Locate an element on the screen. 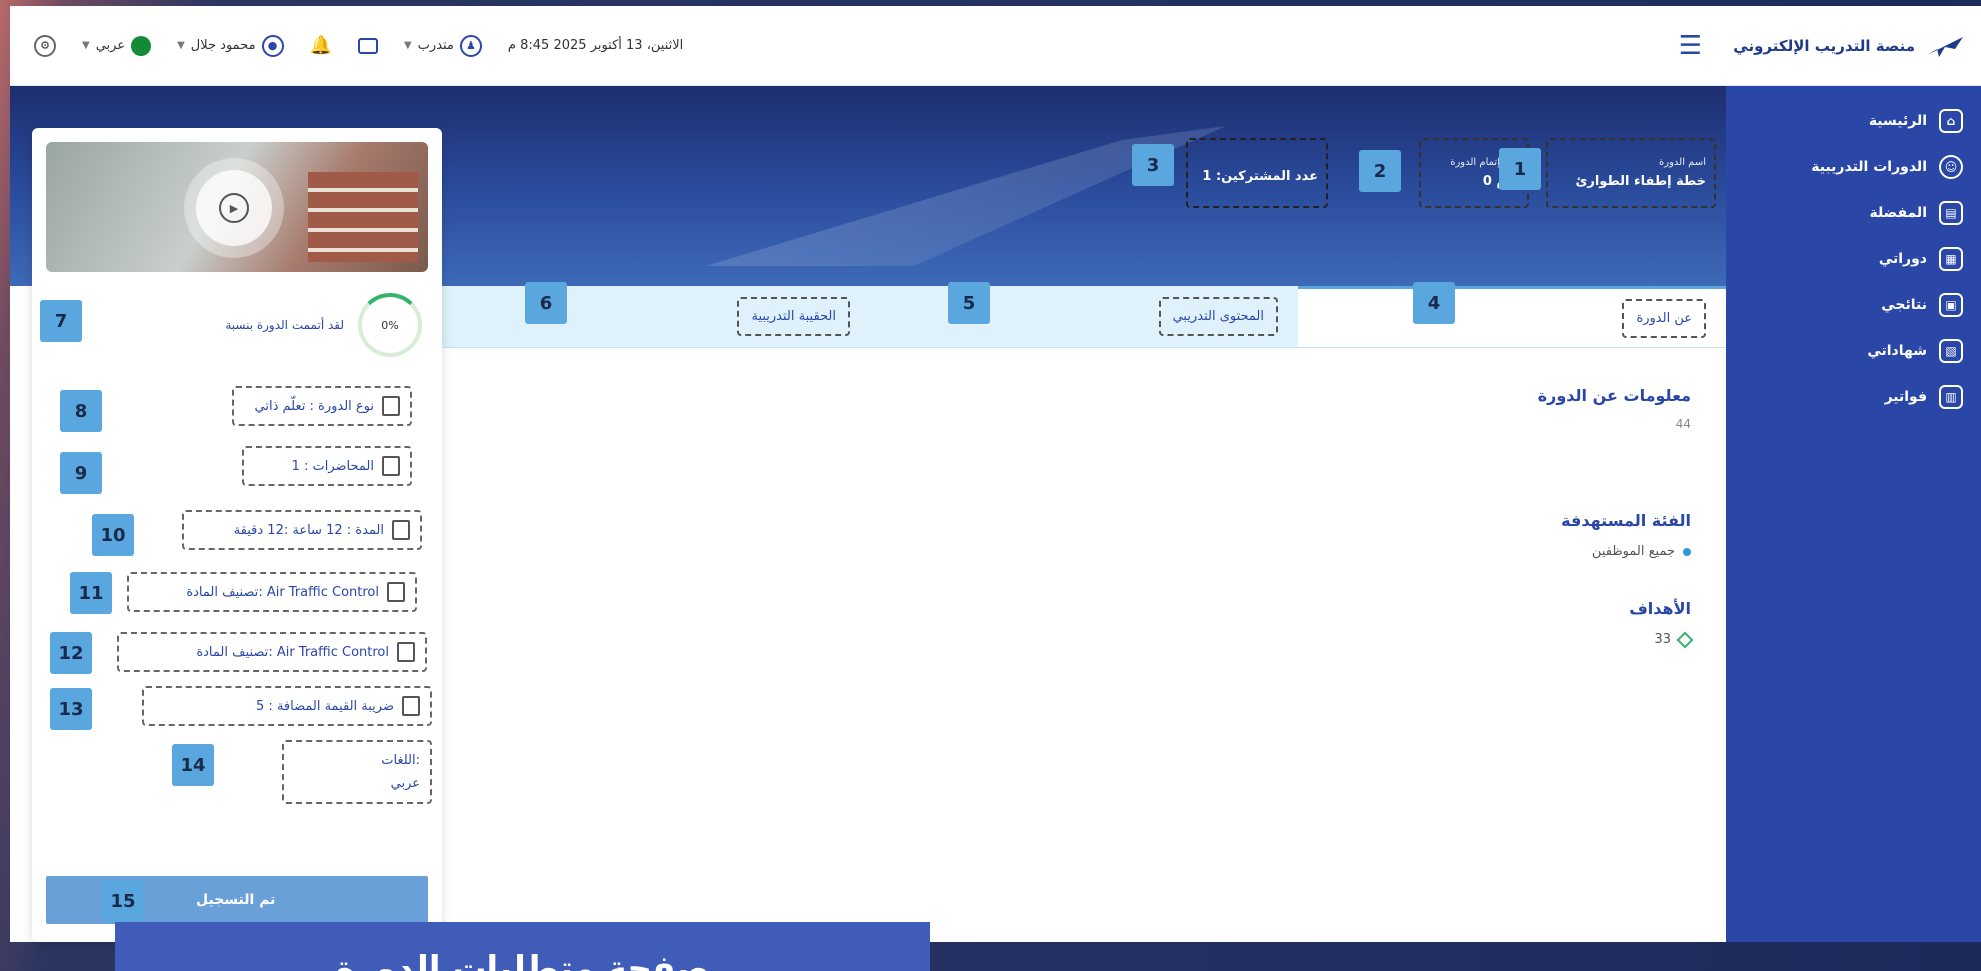 This screenshot has width=1981, height=971. sidebar-item-my-courses: دوراتي ▦ is located at coordinates (1853, 259).